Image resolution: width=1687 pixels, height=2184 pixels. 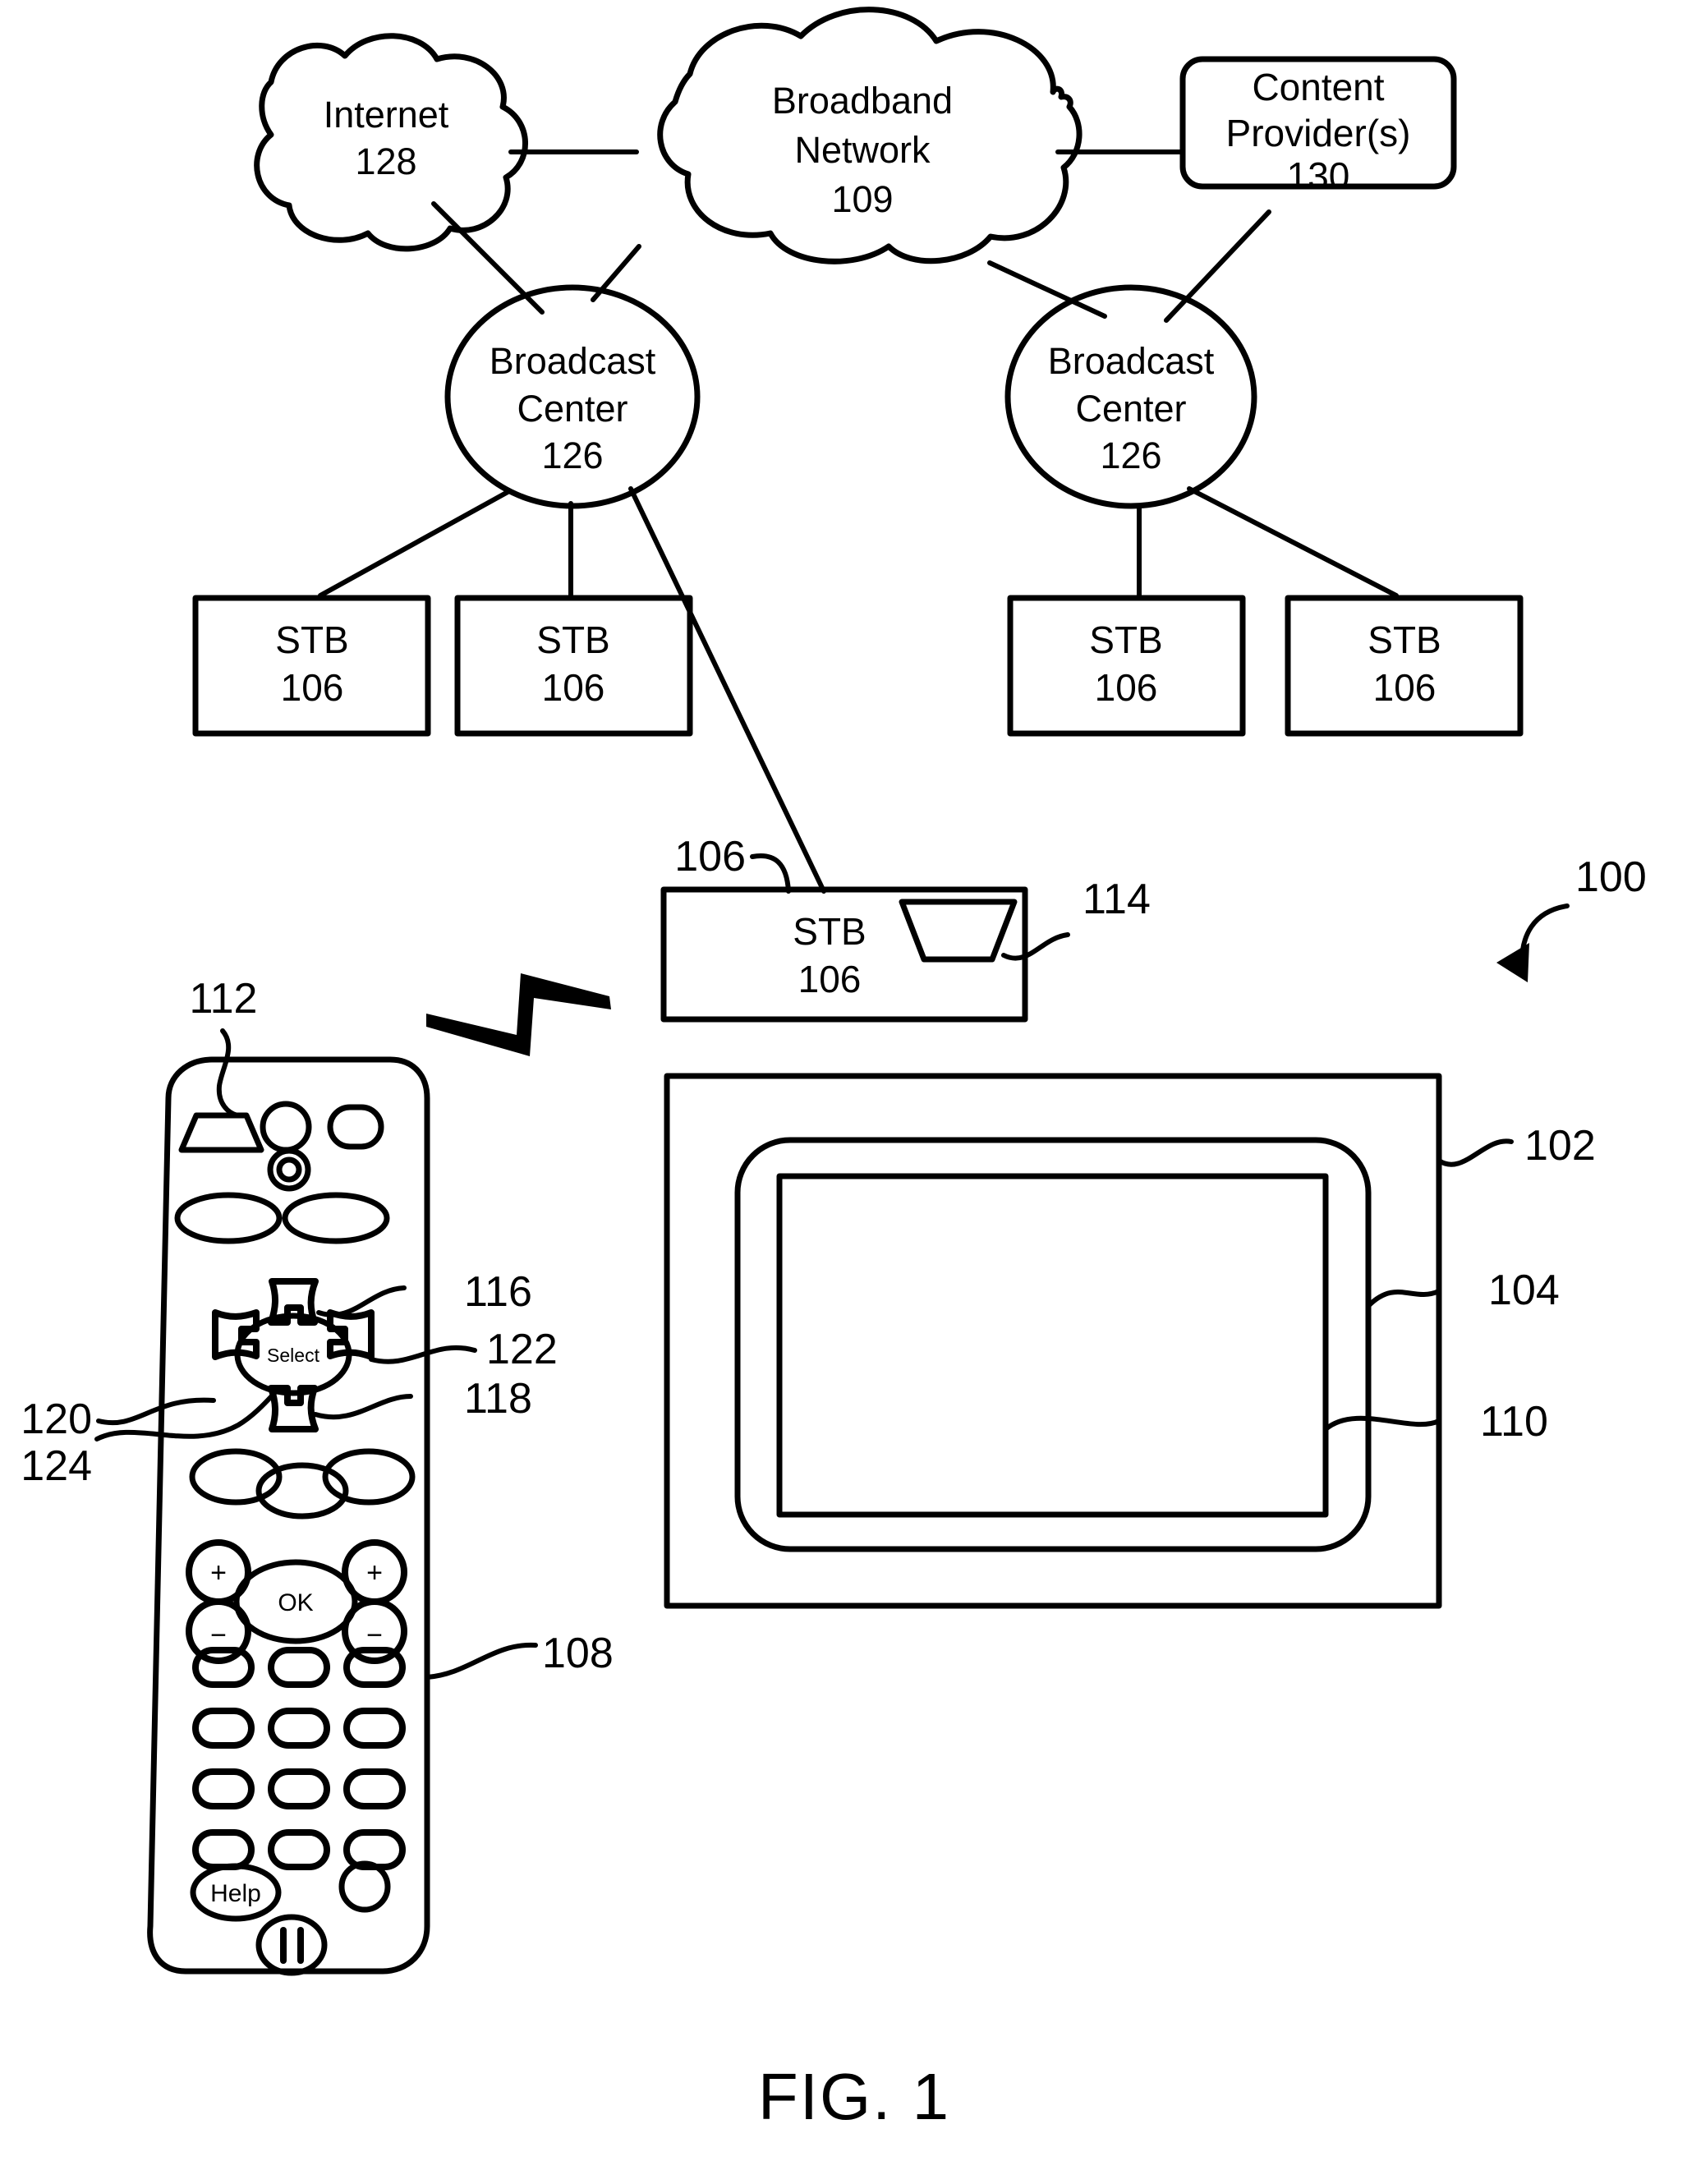 I want to click on system-ref: 100, so click(x=1611, y=877).